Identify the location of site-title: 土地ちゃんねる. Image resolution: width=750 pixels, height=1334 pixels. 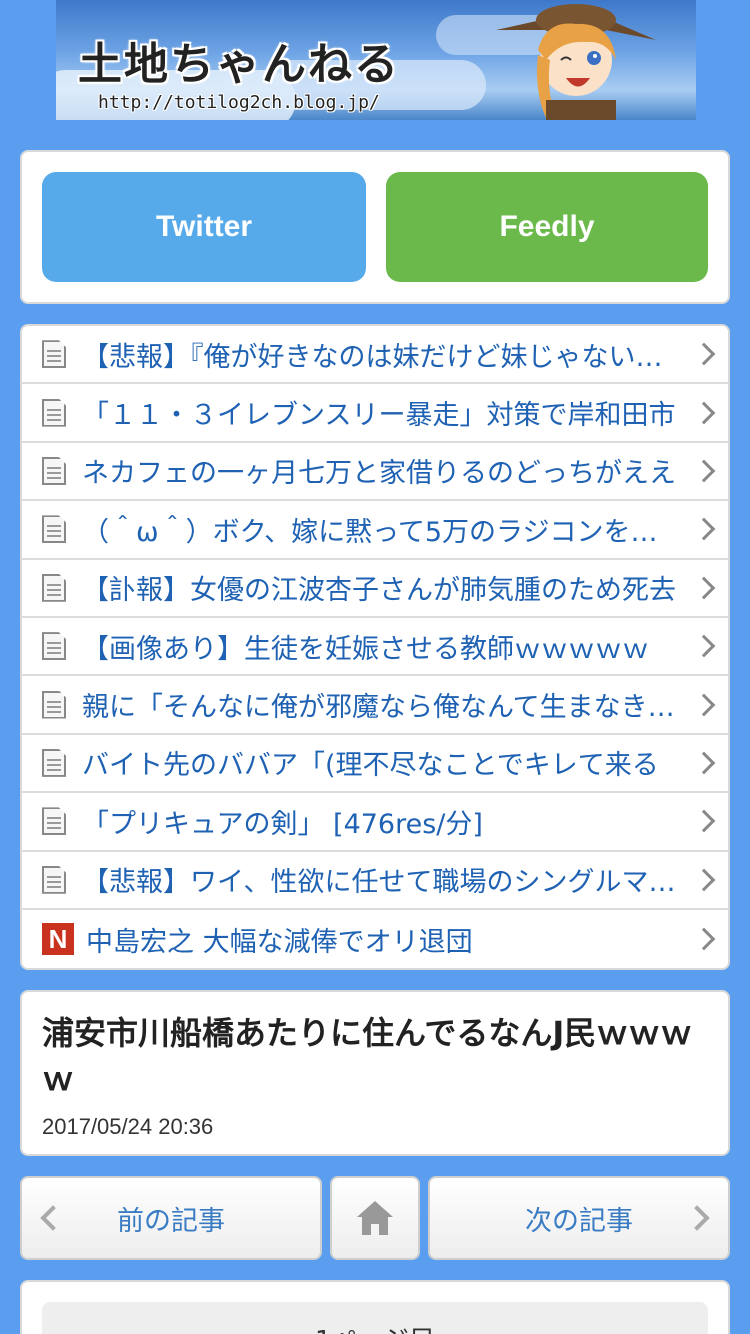
(239, 64).